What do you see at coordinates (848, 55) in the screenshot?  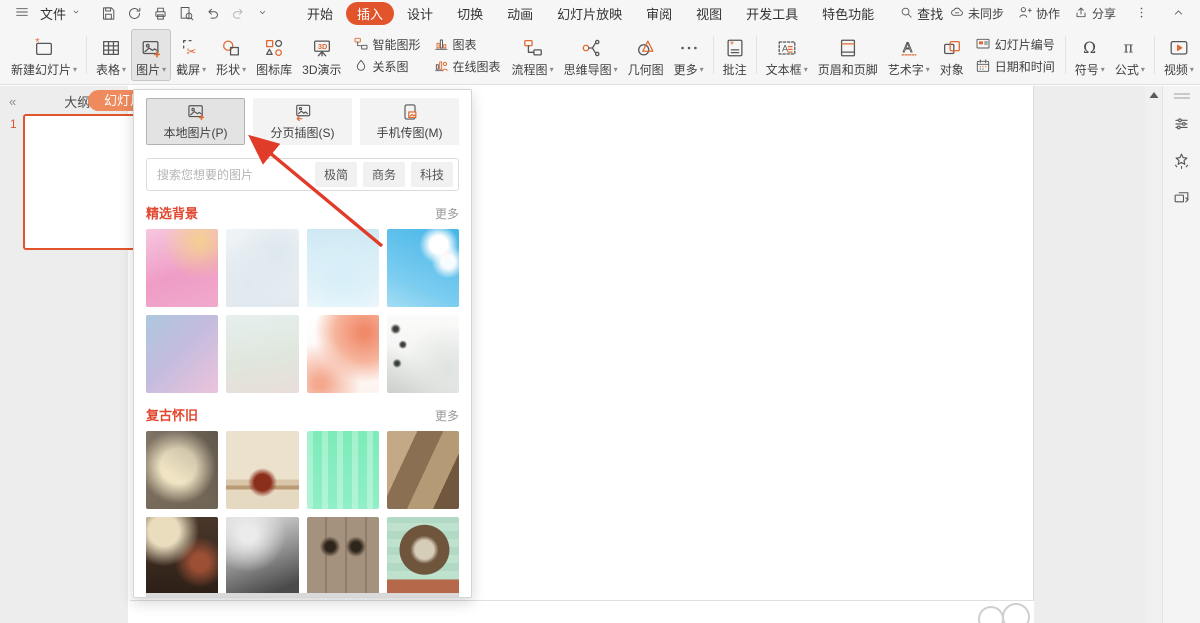 I see `ribbon-button-header-footer: 页眉和页脚` at bounding box center [848, 55].